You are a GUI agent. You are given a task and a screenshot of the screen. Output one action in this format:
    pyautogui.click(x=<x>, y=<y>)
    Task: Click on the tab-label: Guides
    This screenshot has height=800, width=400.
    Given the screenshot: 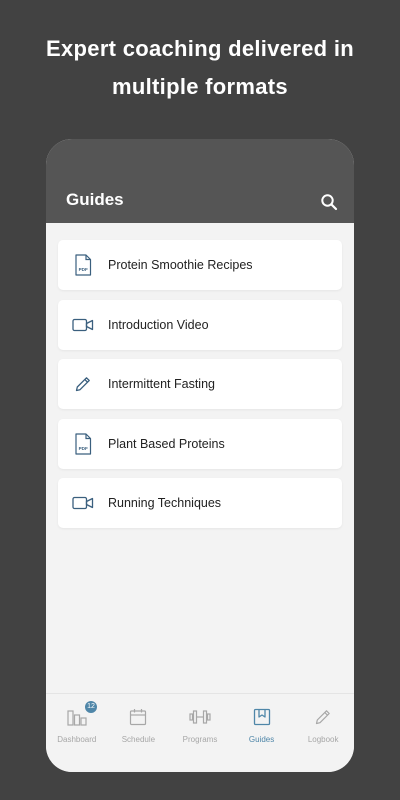 What is the action you would take?
    pyautogui.click(x=261, y=739)
    